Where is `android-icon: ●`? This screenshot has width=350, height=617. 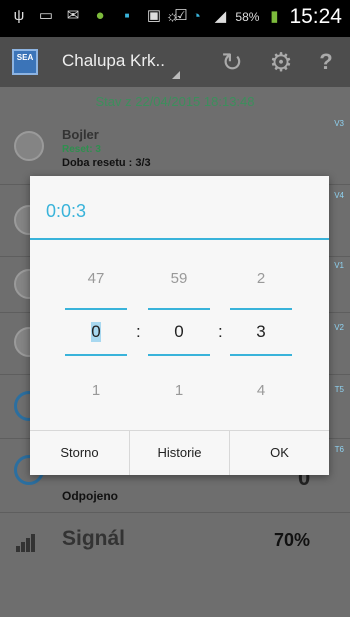 android-icon: ● is located at coordinates (100, 15).